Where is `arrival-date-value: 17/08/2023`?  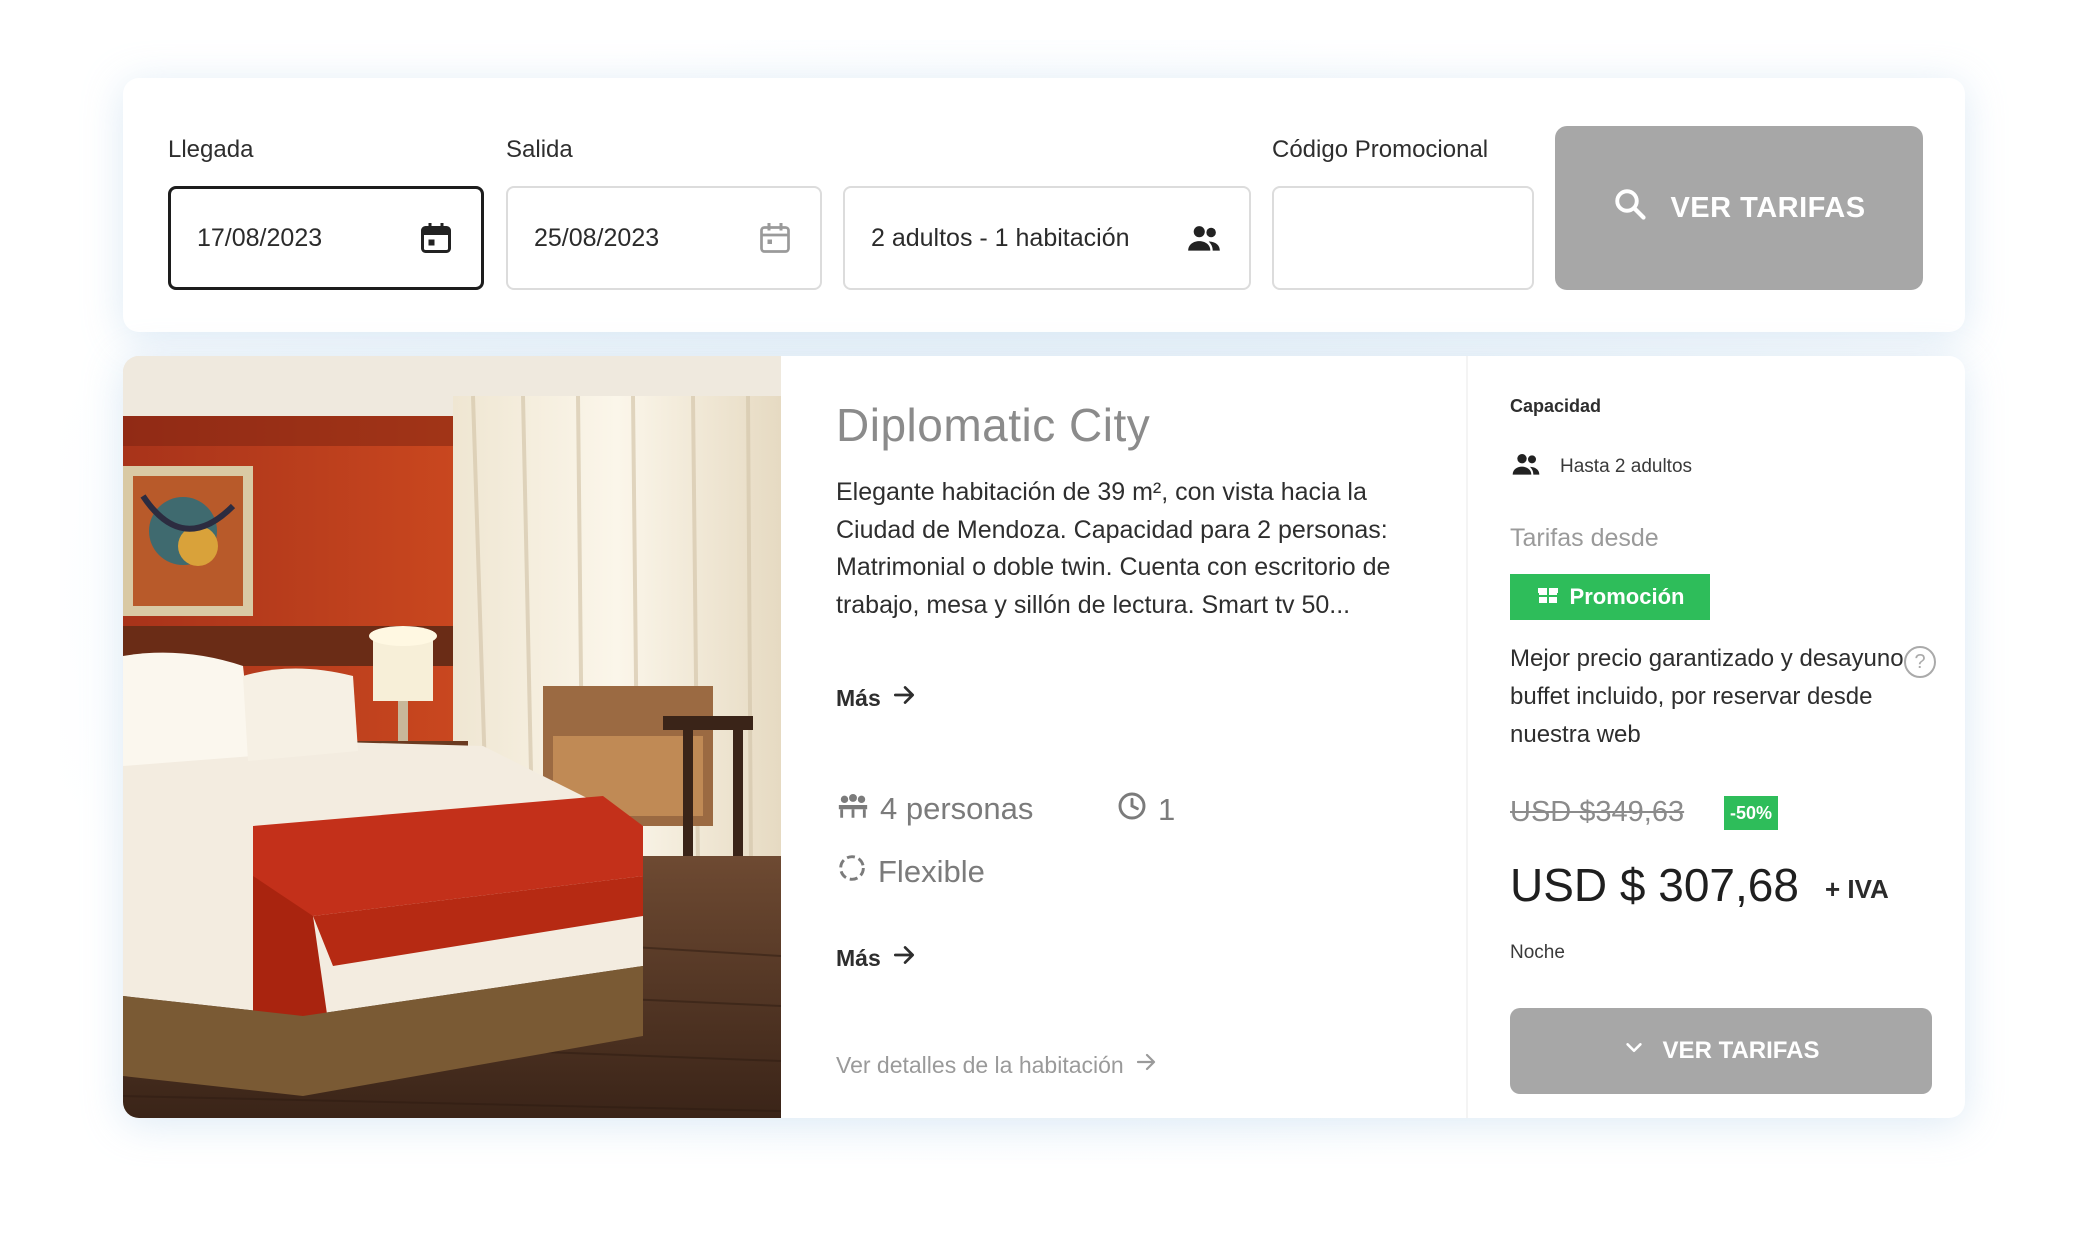
arrival-date-value: 17/08/2023 is located at coordinates (260, 237).